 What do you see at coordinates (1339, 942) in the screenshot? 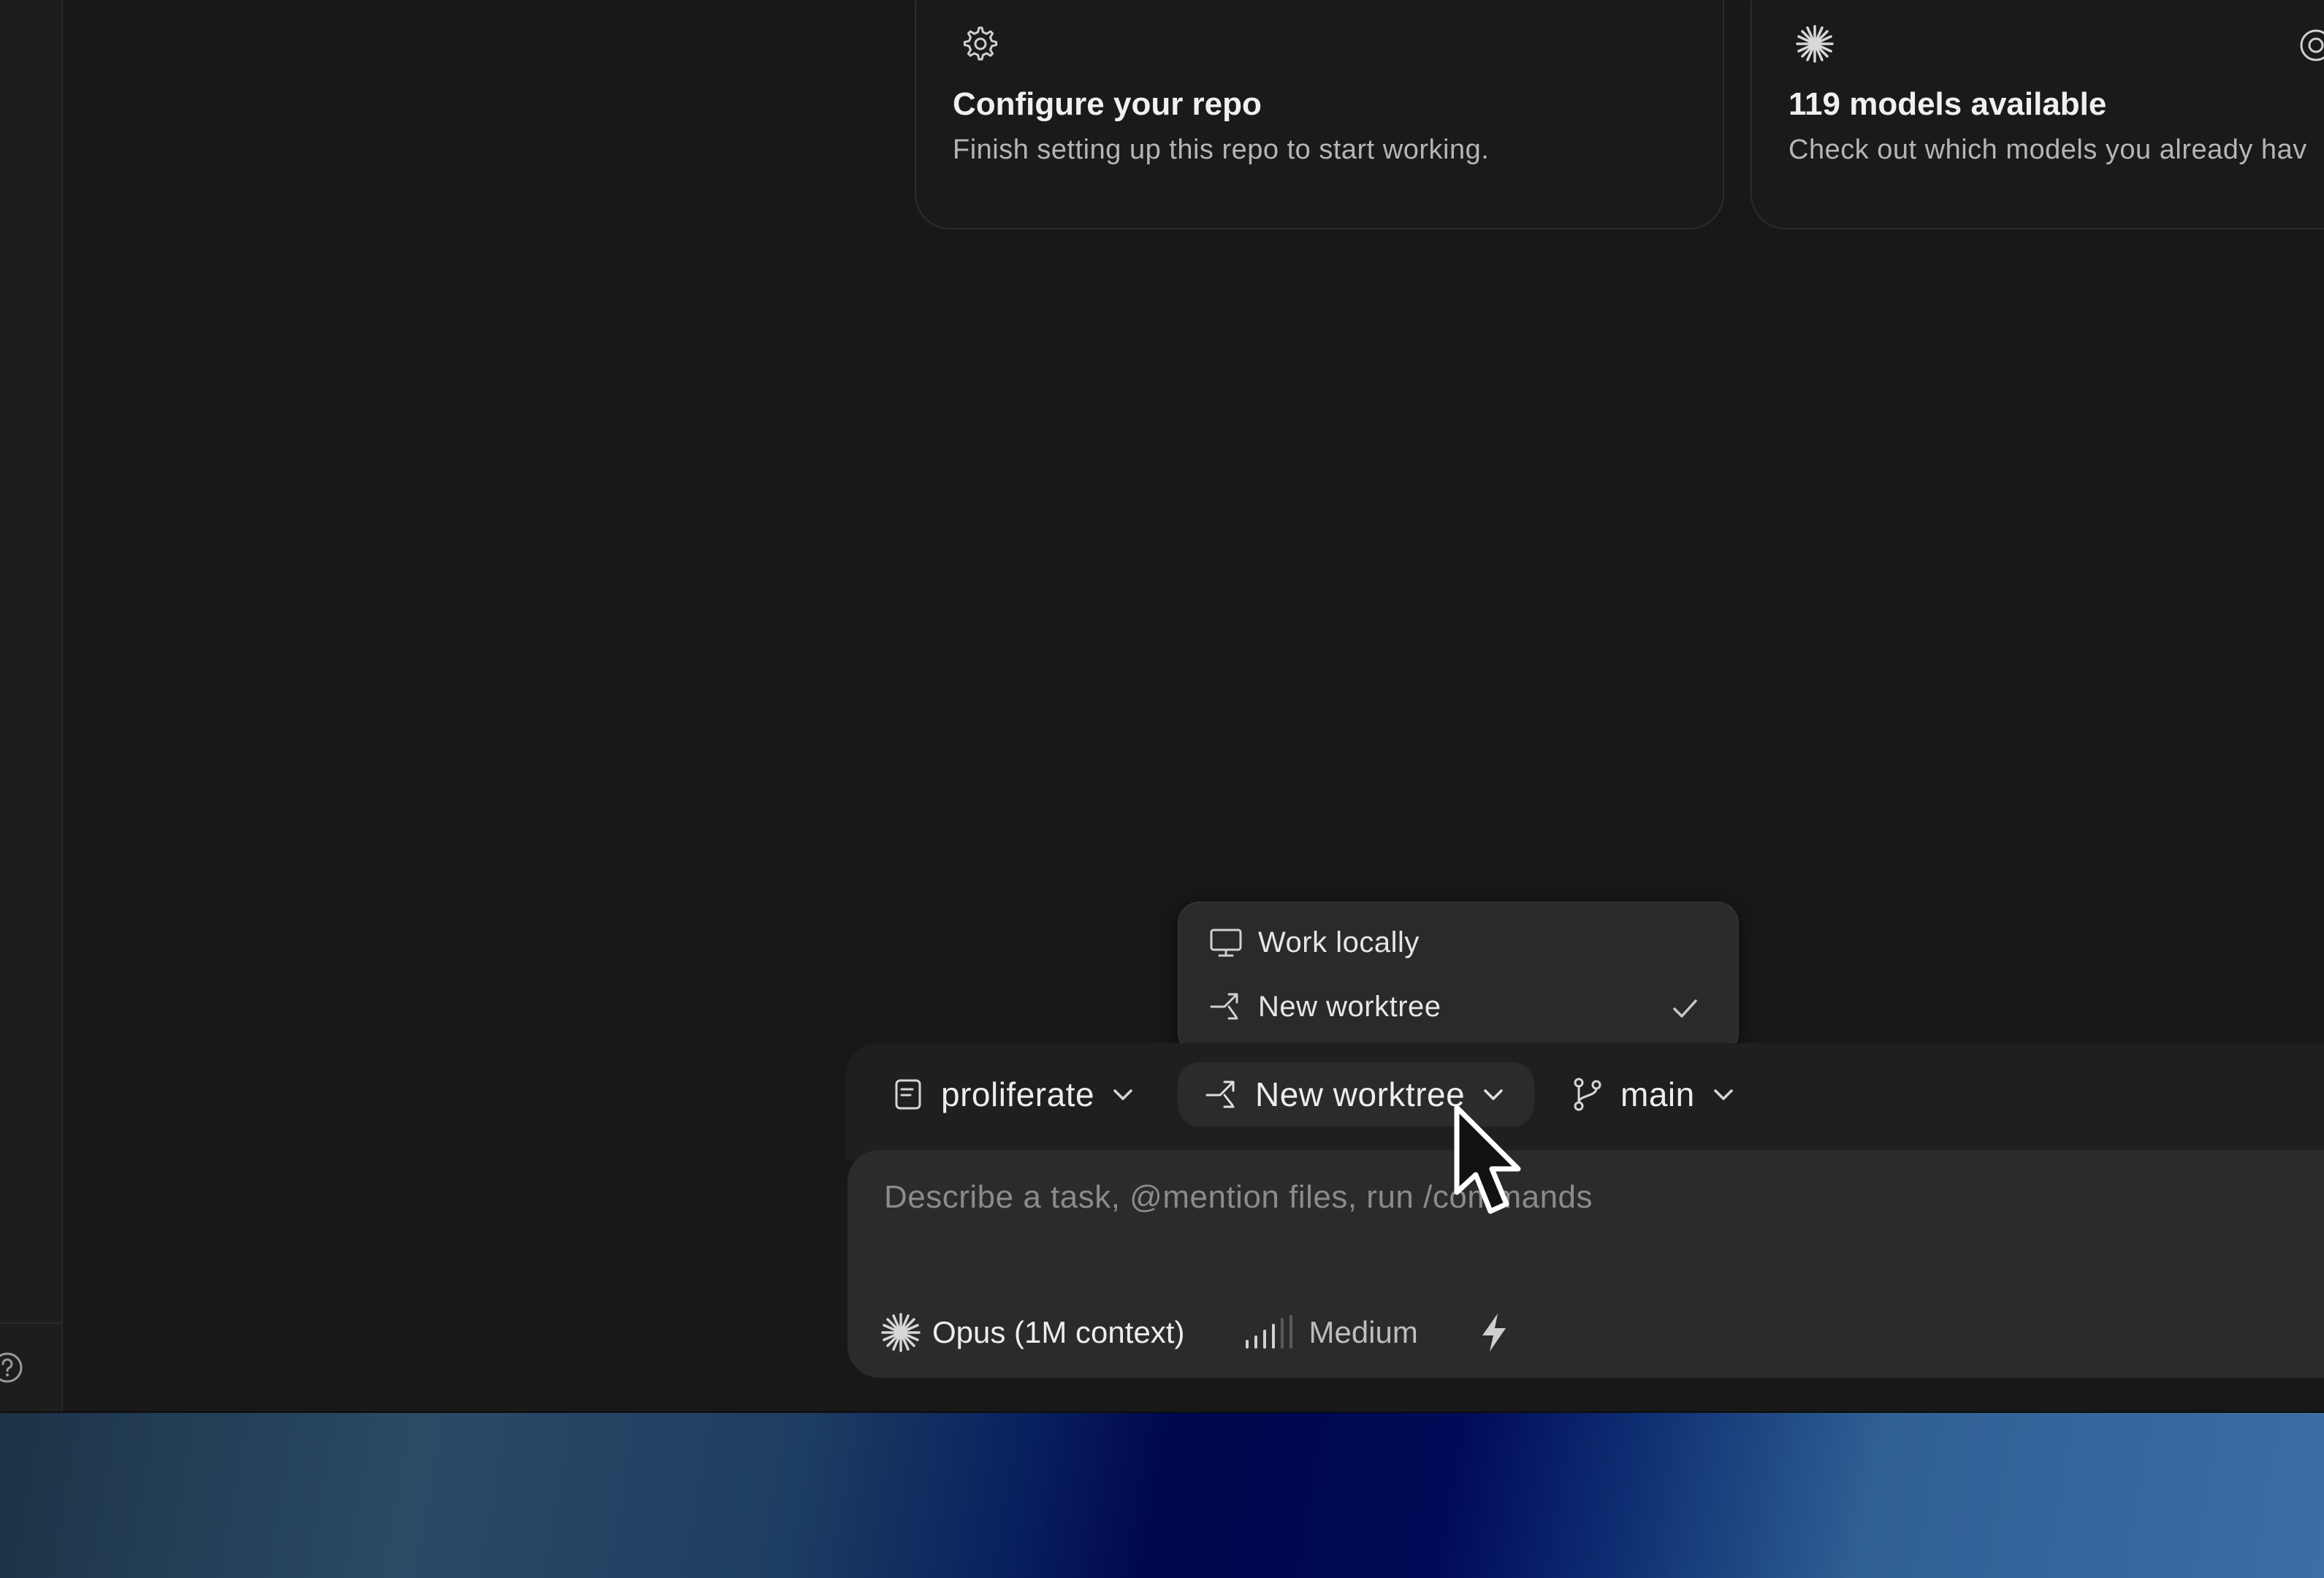
I see `menu-item-label: Work locally` at bounding box center [1339, 942].